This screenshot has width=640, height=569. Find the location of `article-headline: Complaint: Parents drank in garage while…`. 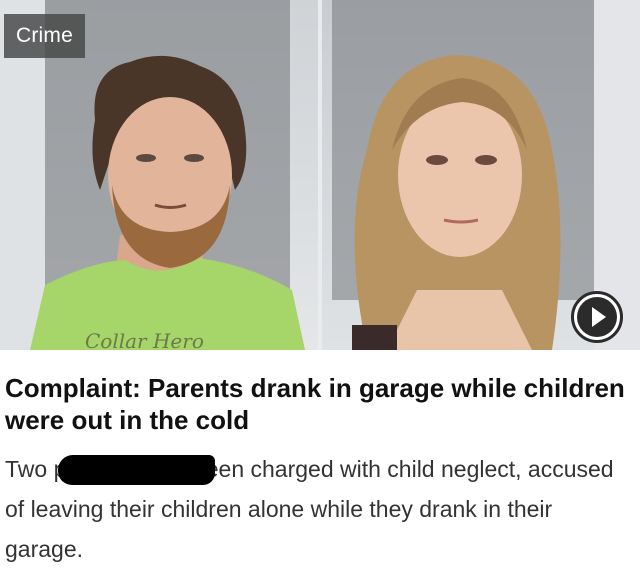

article-headline: Complaint: Parents drank in garage while… is located at coordinates (315, 404).